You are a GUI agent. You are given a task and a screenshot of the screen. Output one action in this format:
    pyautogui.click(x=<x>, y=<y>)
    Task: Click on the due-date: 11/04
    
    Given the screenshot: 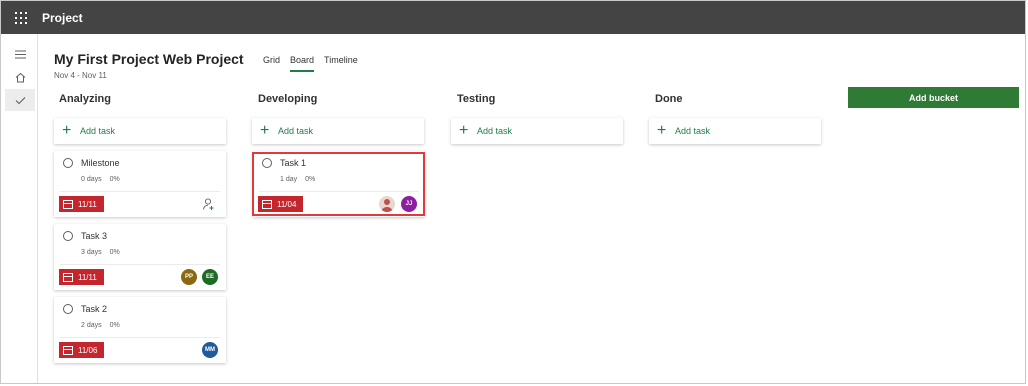 What is the action you would take?
    pyautogui.click(x=287, y=204)
    